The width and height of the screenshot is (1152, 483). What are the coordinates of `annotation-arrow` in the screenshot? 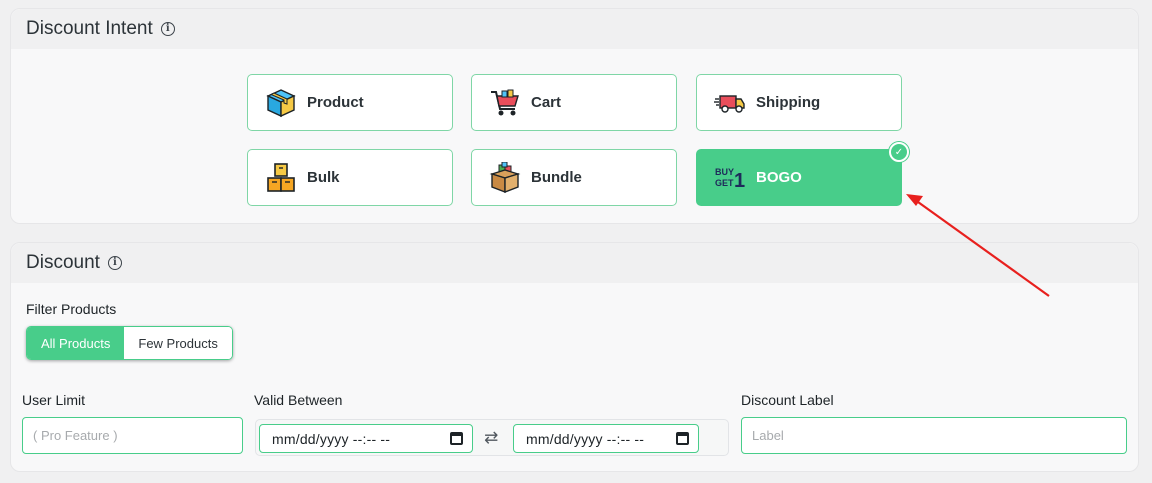 It's located at (978, 245).